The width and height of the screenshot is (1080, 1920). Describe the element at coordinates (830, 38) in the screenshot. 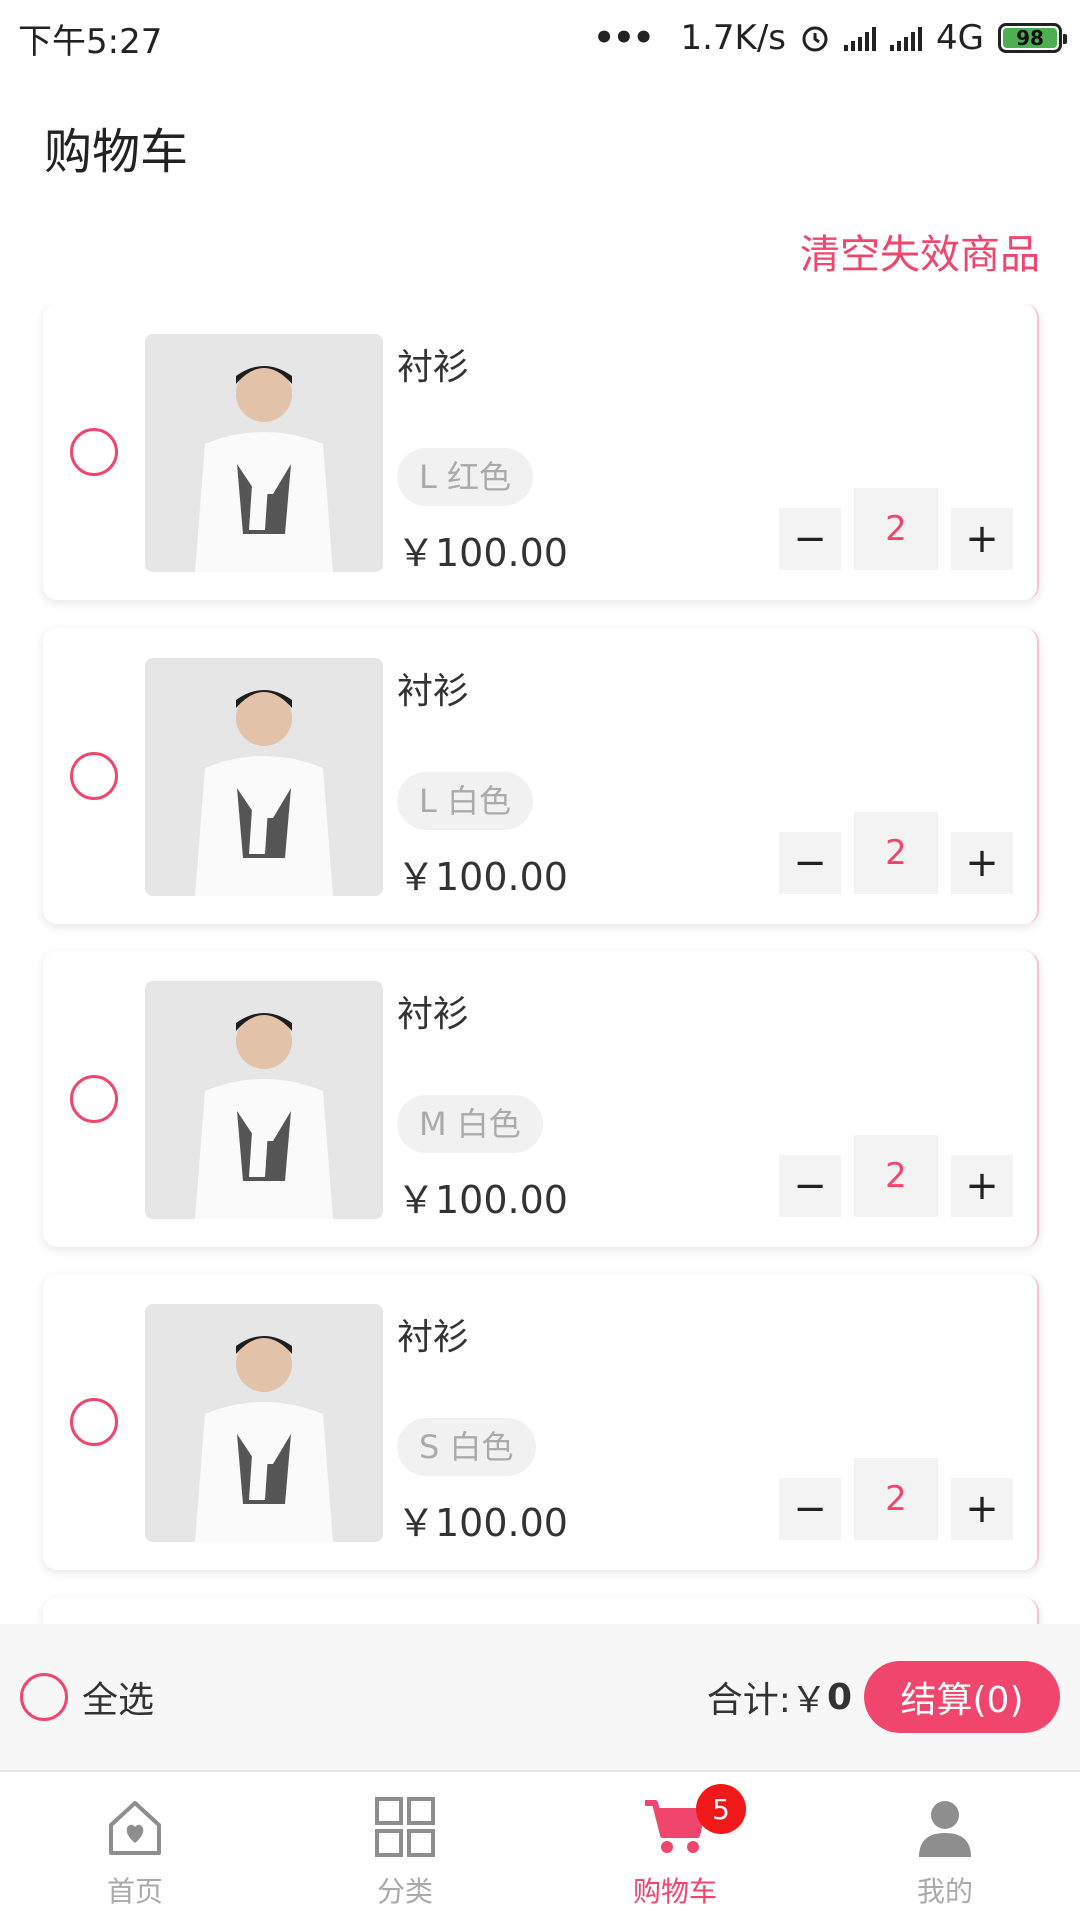

I see `status-icons: ••• 1.7K/s 4G 98` at that location.